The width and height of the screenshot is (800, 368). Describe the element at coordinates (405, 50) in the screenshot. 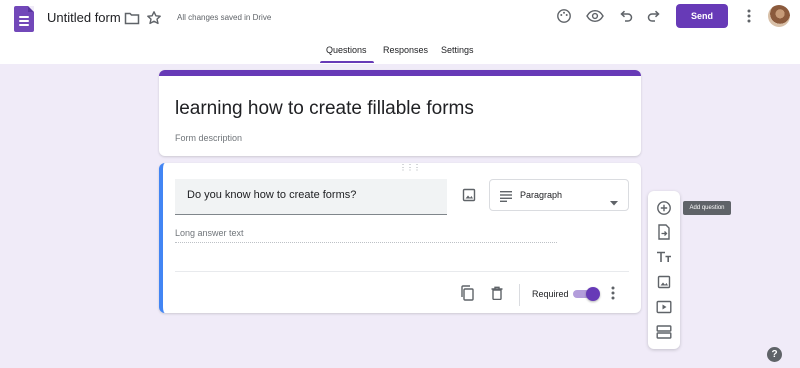

I see `tab-responses: Responses` at that location.